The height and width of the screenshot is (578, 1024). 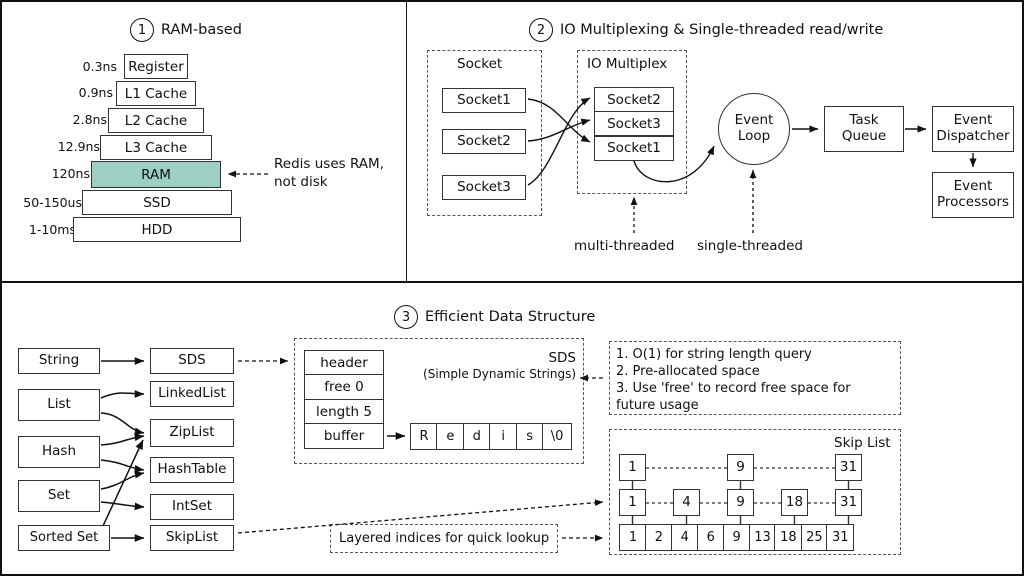 What do you see at coordinates (157, 229) in the screenshot?
I see `pyramid-level-hdd: HDD` at bounding box center [157, 229].